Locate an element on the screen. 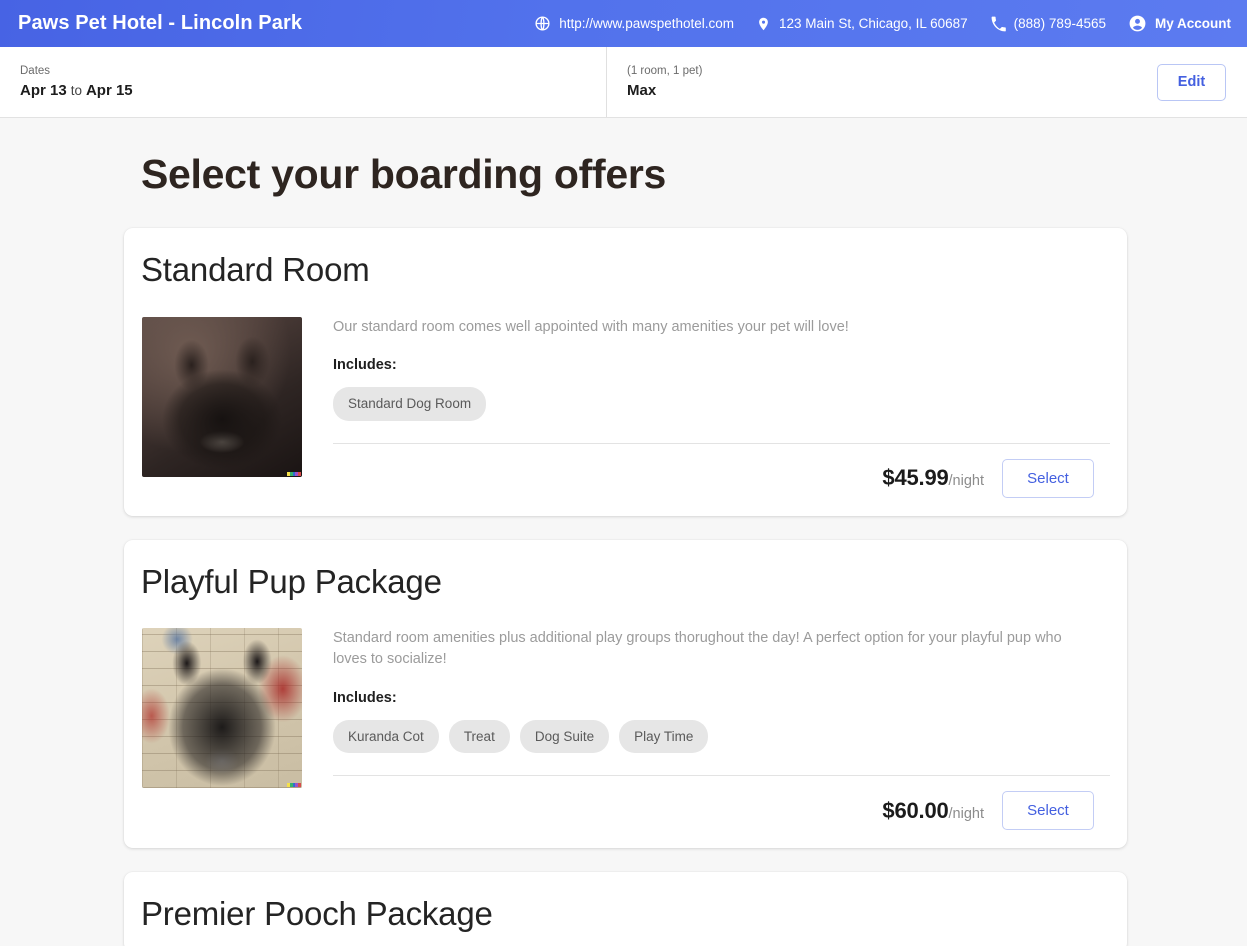 The width and height of the screenshot is (1247, 946). edit-button-wrap: Edit is located at coordinates (1202, 82).